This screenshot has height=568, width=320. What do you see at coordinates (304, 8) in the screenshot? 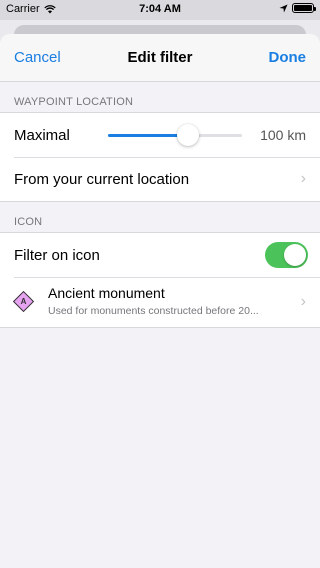
I see `battery-icon` at bounding box center [304, 8].